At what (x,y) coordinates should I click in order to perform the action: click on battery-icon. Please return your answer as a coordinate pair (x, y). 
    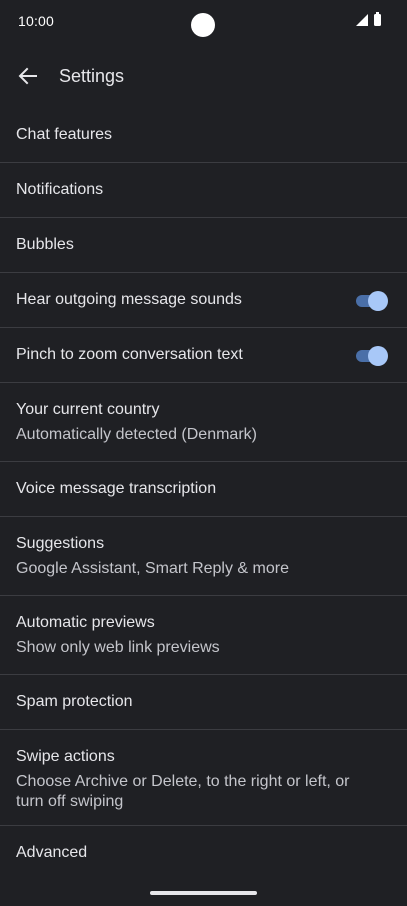
    Looking at the image, I should click on (377, 19).